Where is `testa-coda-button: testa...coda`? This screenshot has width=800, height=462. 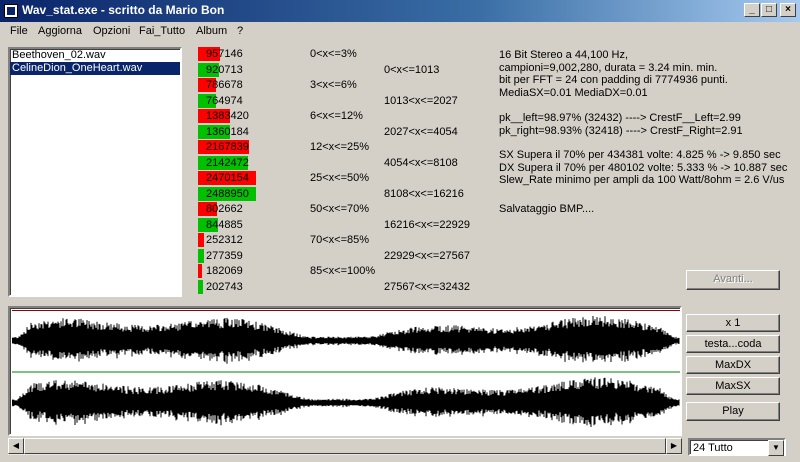
testa-coda-button: testa...coda is located at coordinates (733, 344).